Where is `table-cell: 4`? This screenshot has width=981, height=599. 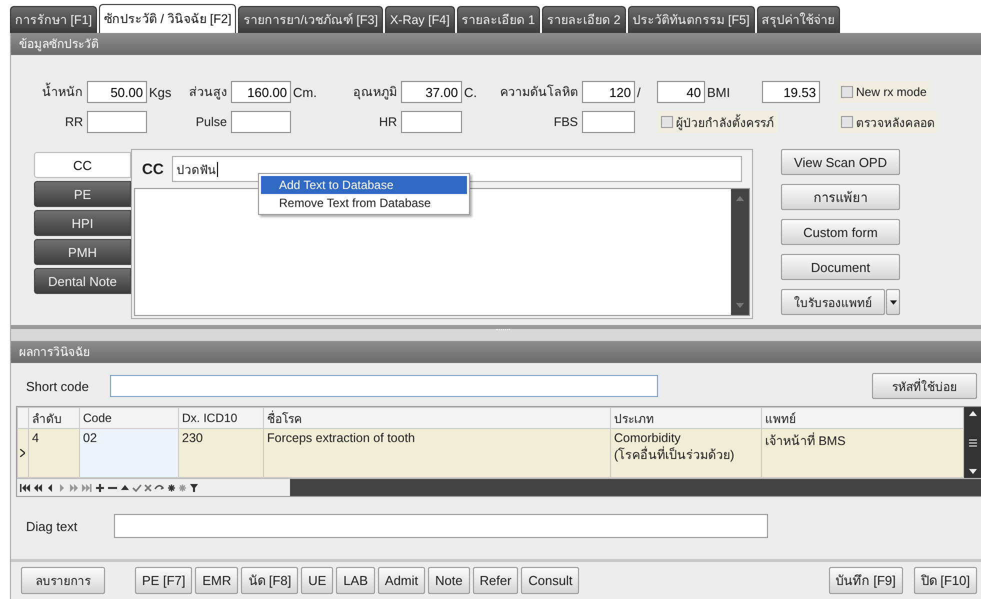 table-cell: 4 is located at coordinates (35, 438).